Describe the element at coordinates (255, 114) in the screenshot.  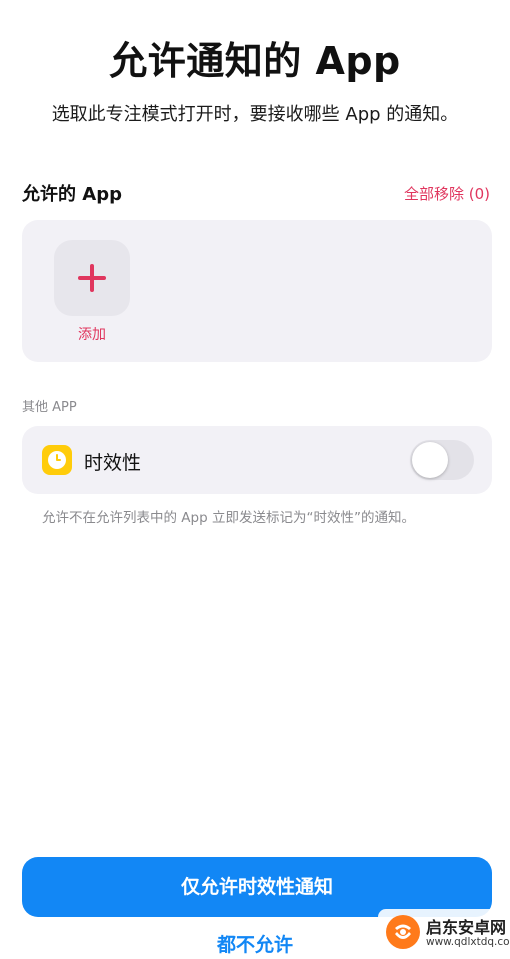
I see `page-subtitle: 选取此专注模式打开时，要接收哪些 App 的通知。` at that location.